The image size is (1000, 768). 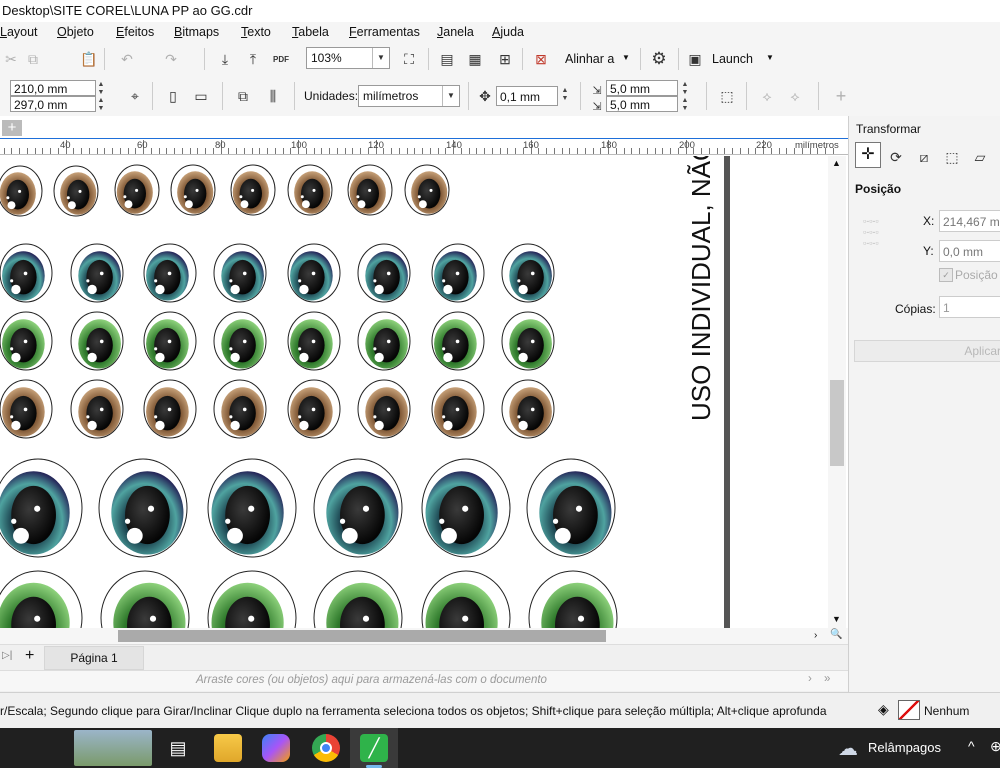 What do you see at coordinates (409, 59) in the screenshot?
I see `full-screen-icon: ⛶` at bounding box center [409, 59].